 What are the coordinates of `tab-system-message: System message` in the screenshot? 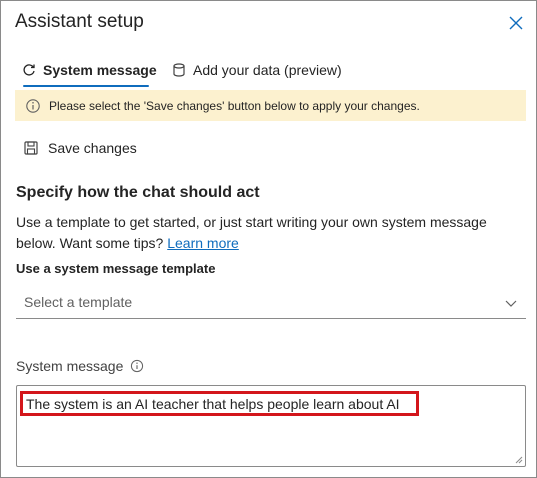 It's located at (89, 70).